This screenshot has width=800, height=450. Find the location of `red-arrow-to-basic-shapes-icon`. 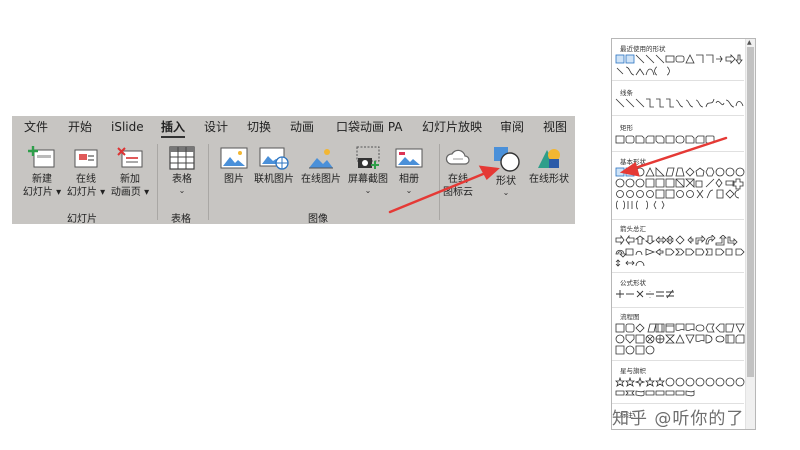

red-arrow-to-basic-shapes-icon is located at coordinates (679, 153).